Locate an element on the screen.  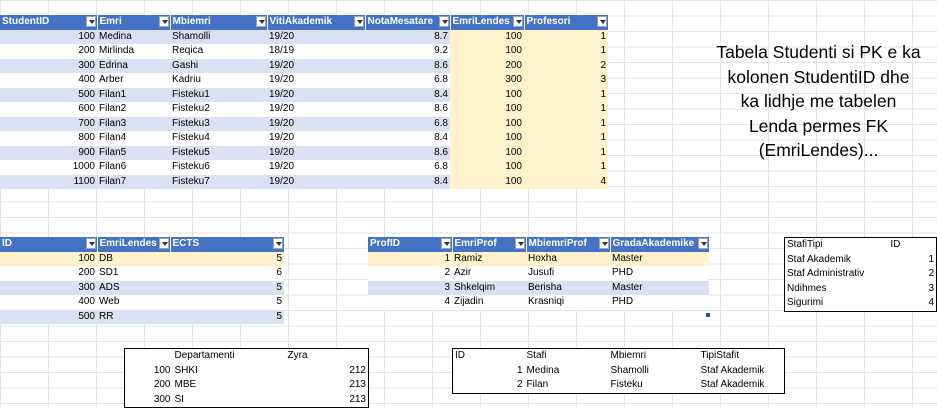
table-row: 200 Mirlinda Reqica 18/19 9.2 100 1 is located at coordinates (304, 51).